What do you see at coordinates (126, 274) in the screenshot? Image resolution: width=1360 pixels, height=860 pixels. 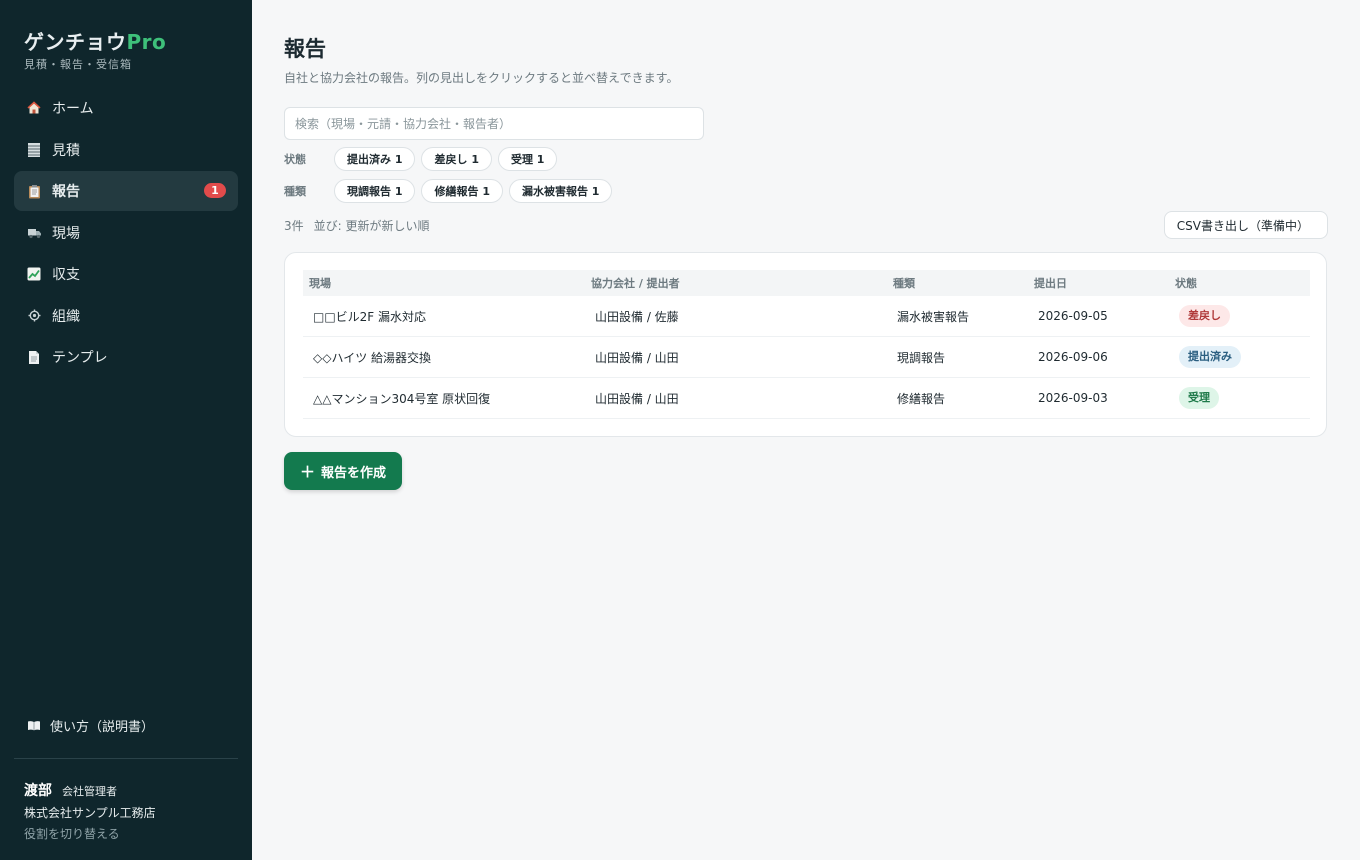 I see `sidebar-item-finance: 収支` at bounding box center [126, 274].